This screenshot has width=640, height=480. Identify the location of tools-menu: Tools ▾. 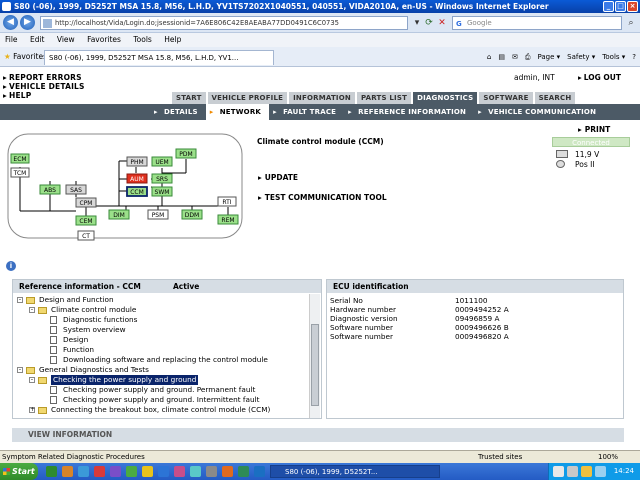
(613, 57).